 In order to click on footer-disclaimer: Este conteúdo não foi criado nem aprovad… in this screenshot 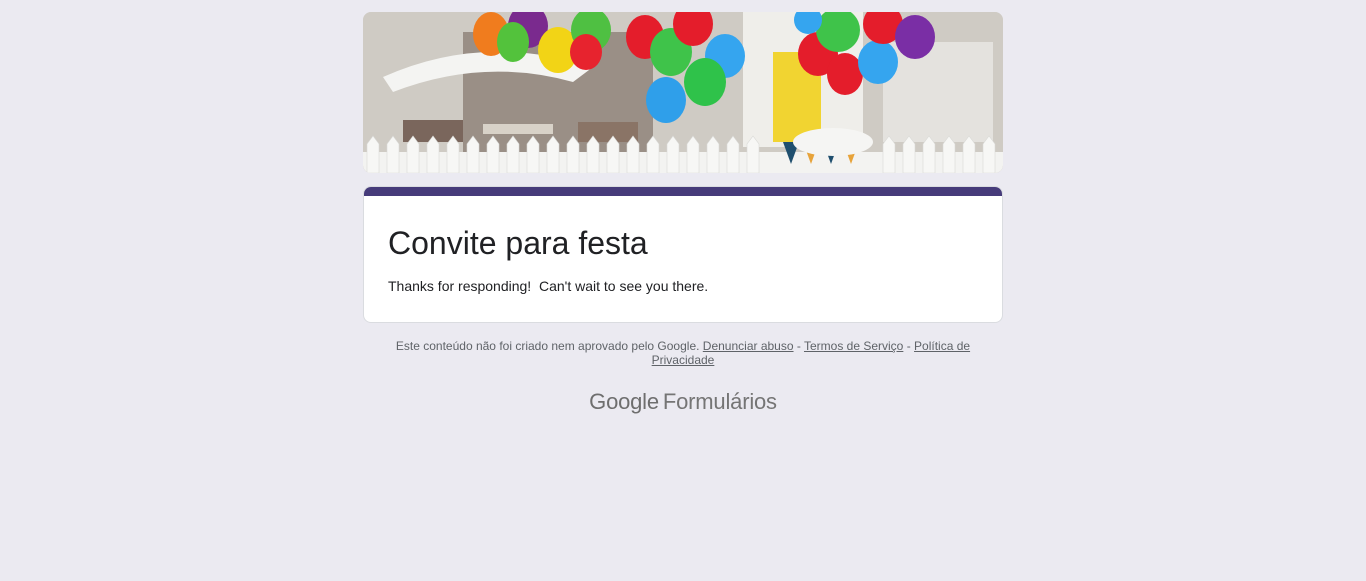, I will do `click(683, 353)`.